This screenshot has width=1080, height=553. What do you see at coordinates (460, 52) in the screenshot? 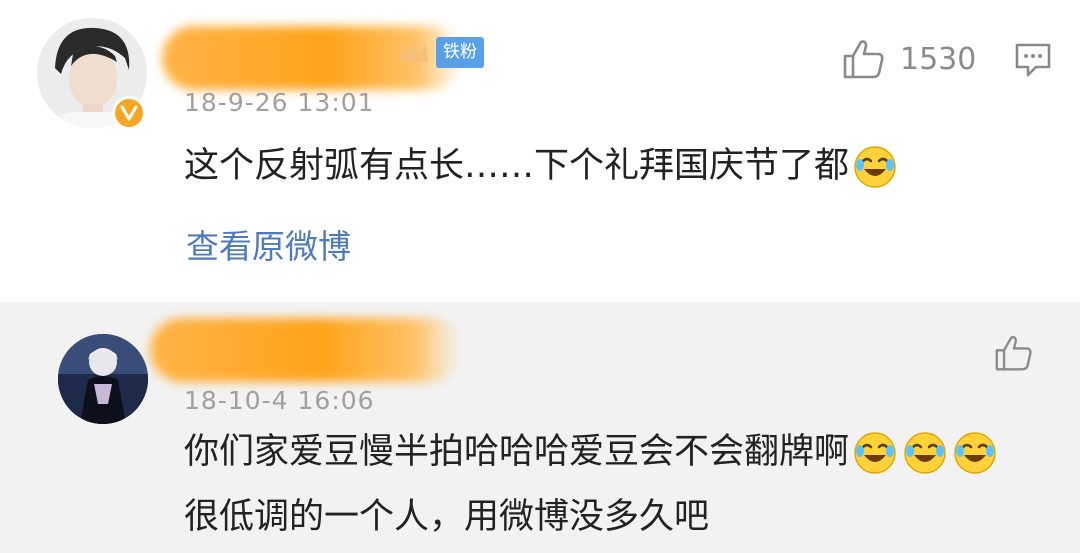
I see `fan-badge: 铁粉` at bounding box center [460, 52].